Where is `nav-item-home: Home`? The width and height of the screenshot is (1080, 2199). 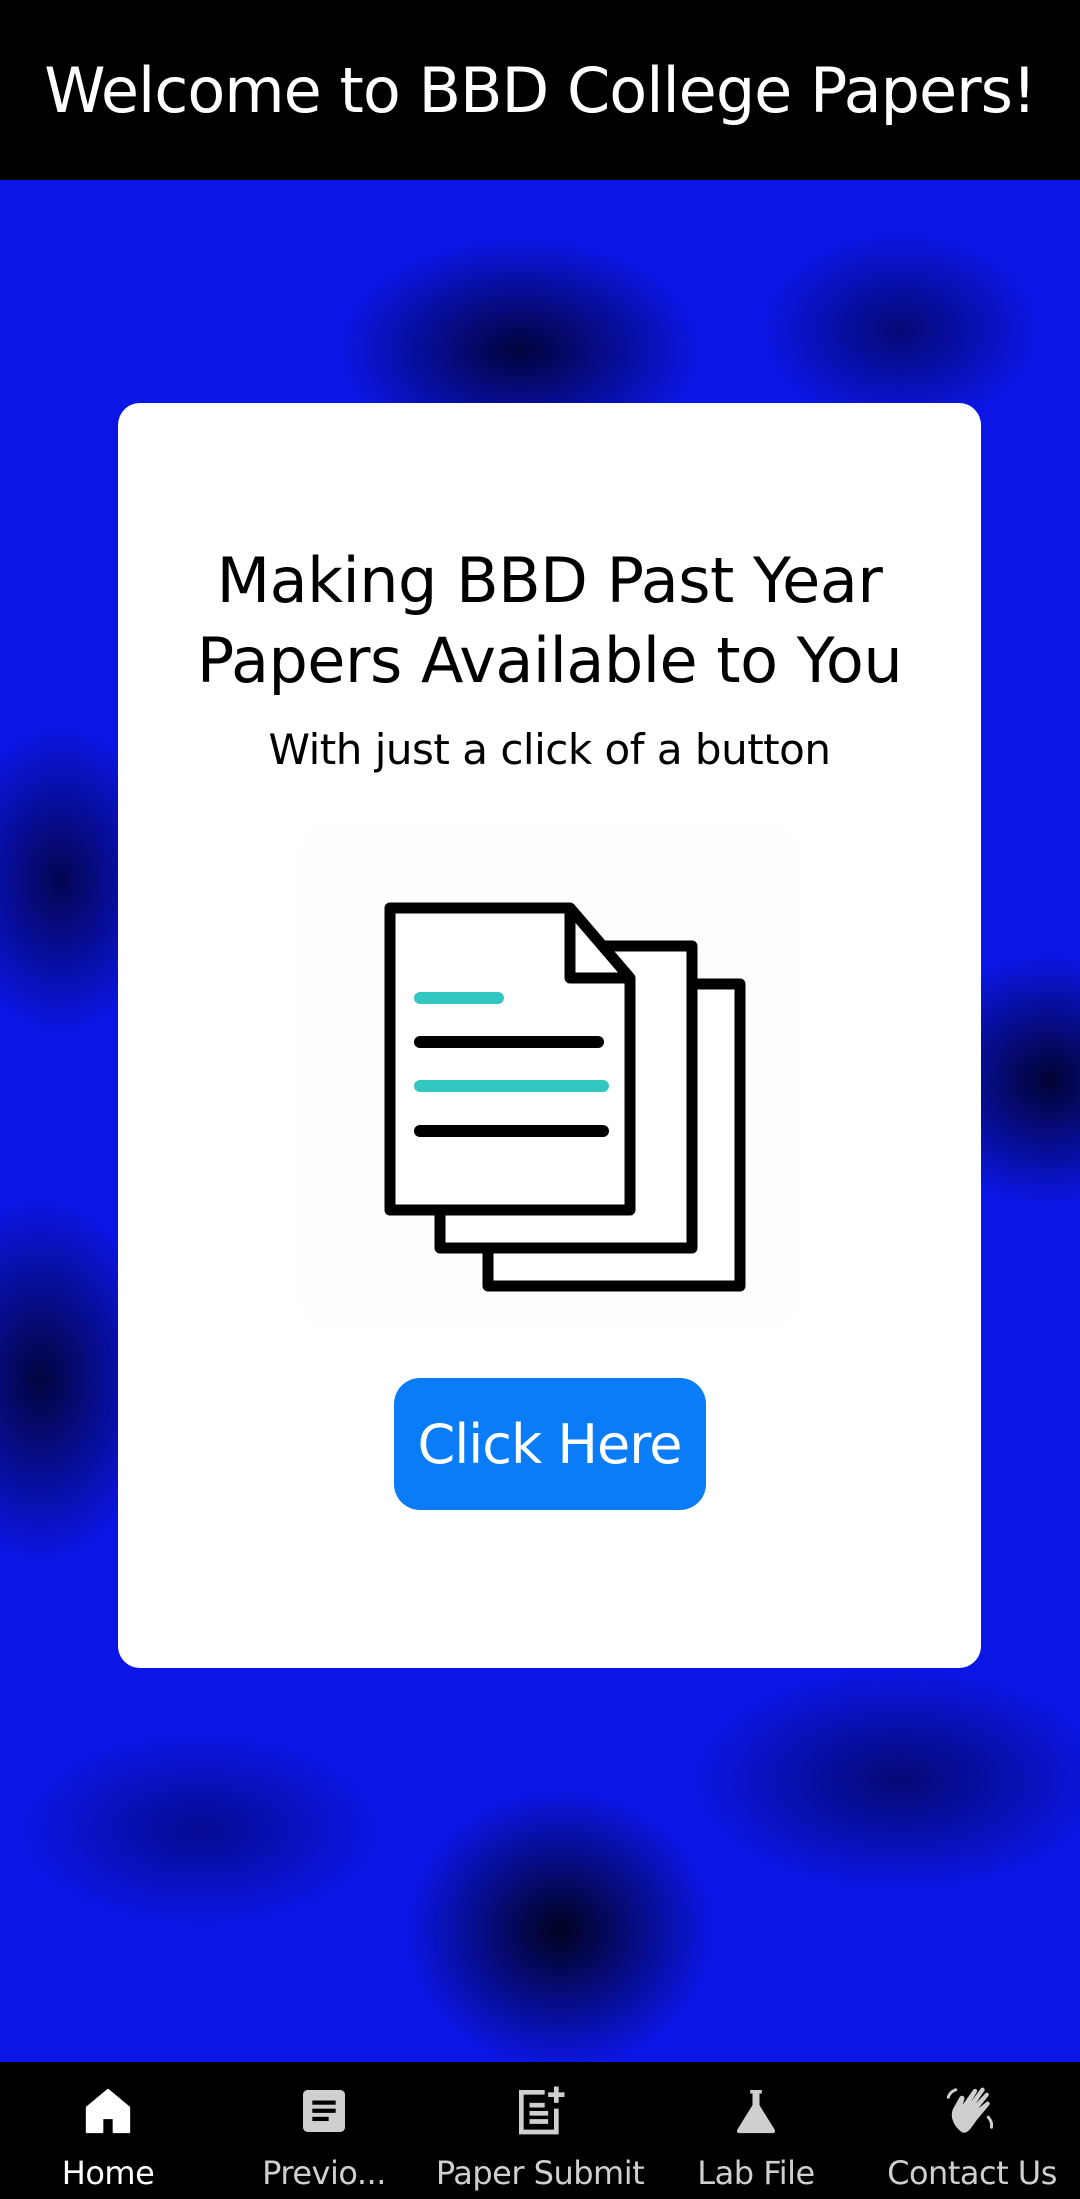 nav-item-home: Home is located at coordinates (108, 2130).